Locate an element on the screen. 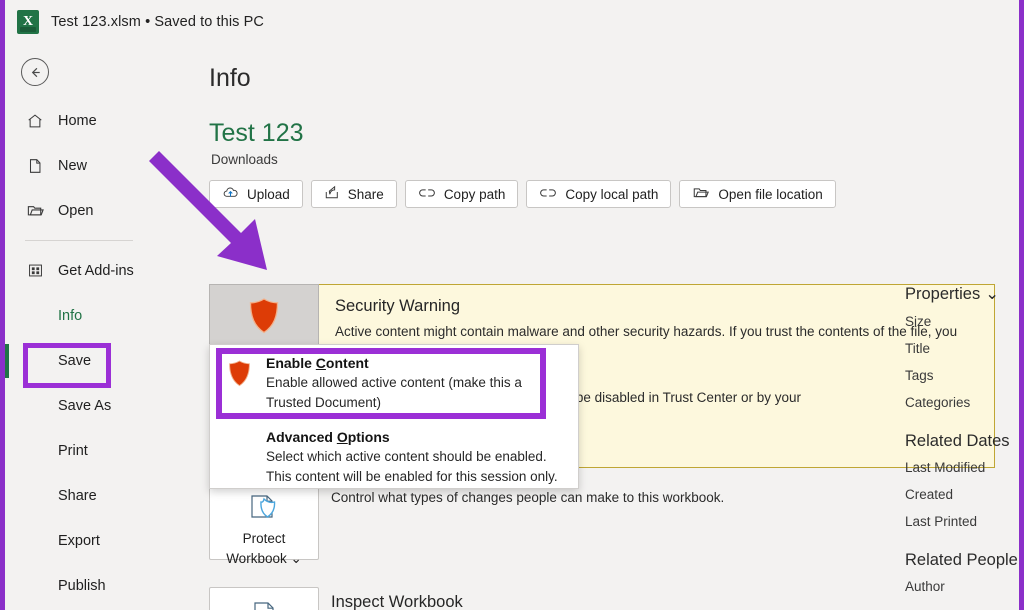 This screenshot has height=610, width=1024. sidebar-item-label: Share is located at coordinates (77, 495).